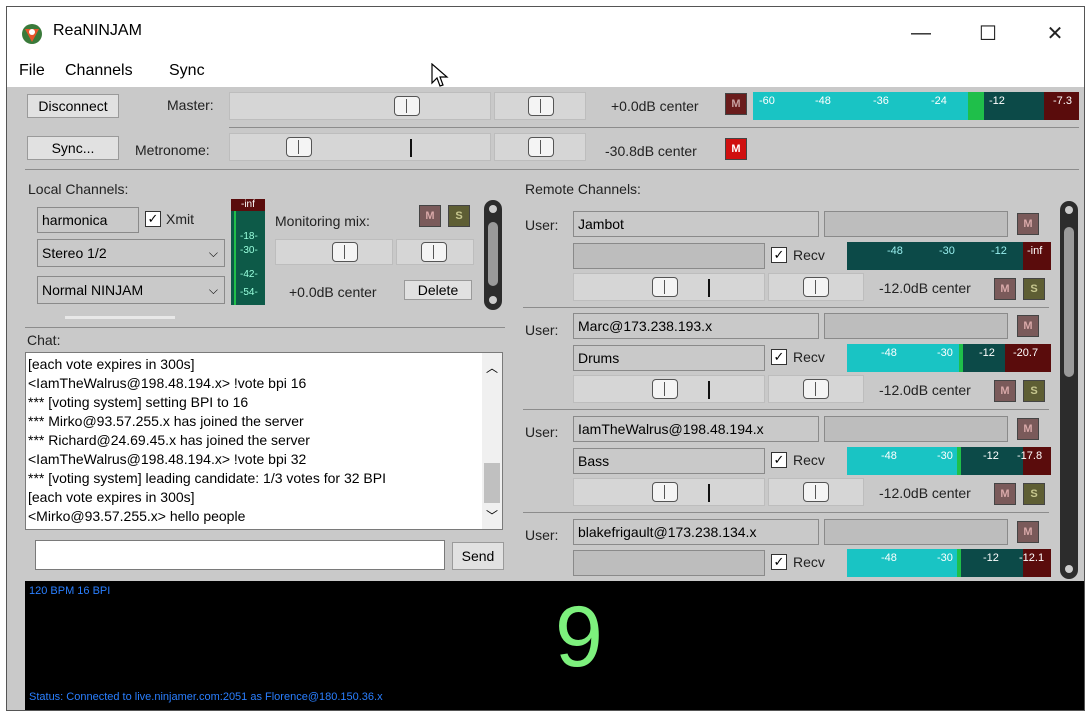  I want to click on menu-channels: Channels, so click(99, 71).